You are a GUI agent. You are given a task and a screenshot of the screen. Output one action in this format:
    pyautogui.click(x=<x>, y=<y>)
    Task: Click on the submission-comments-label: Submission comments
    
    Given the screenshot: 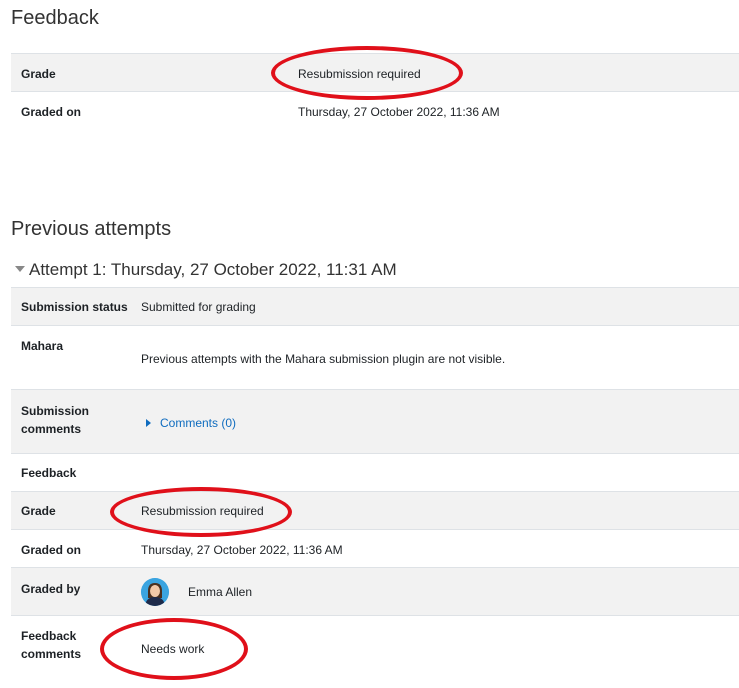 What is the action you would take?
    pyautogui.click(x=55, y=420)
    